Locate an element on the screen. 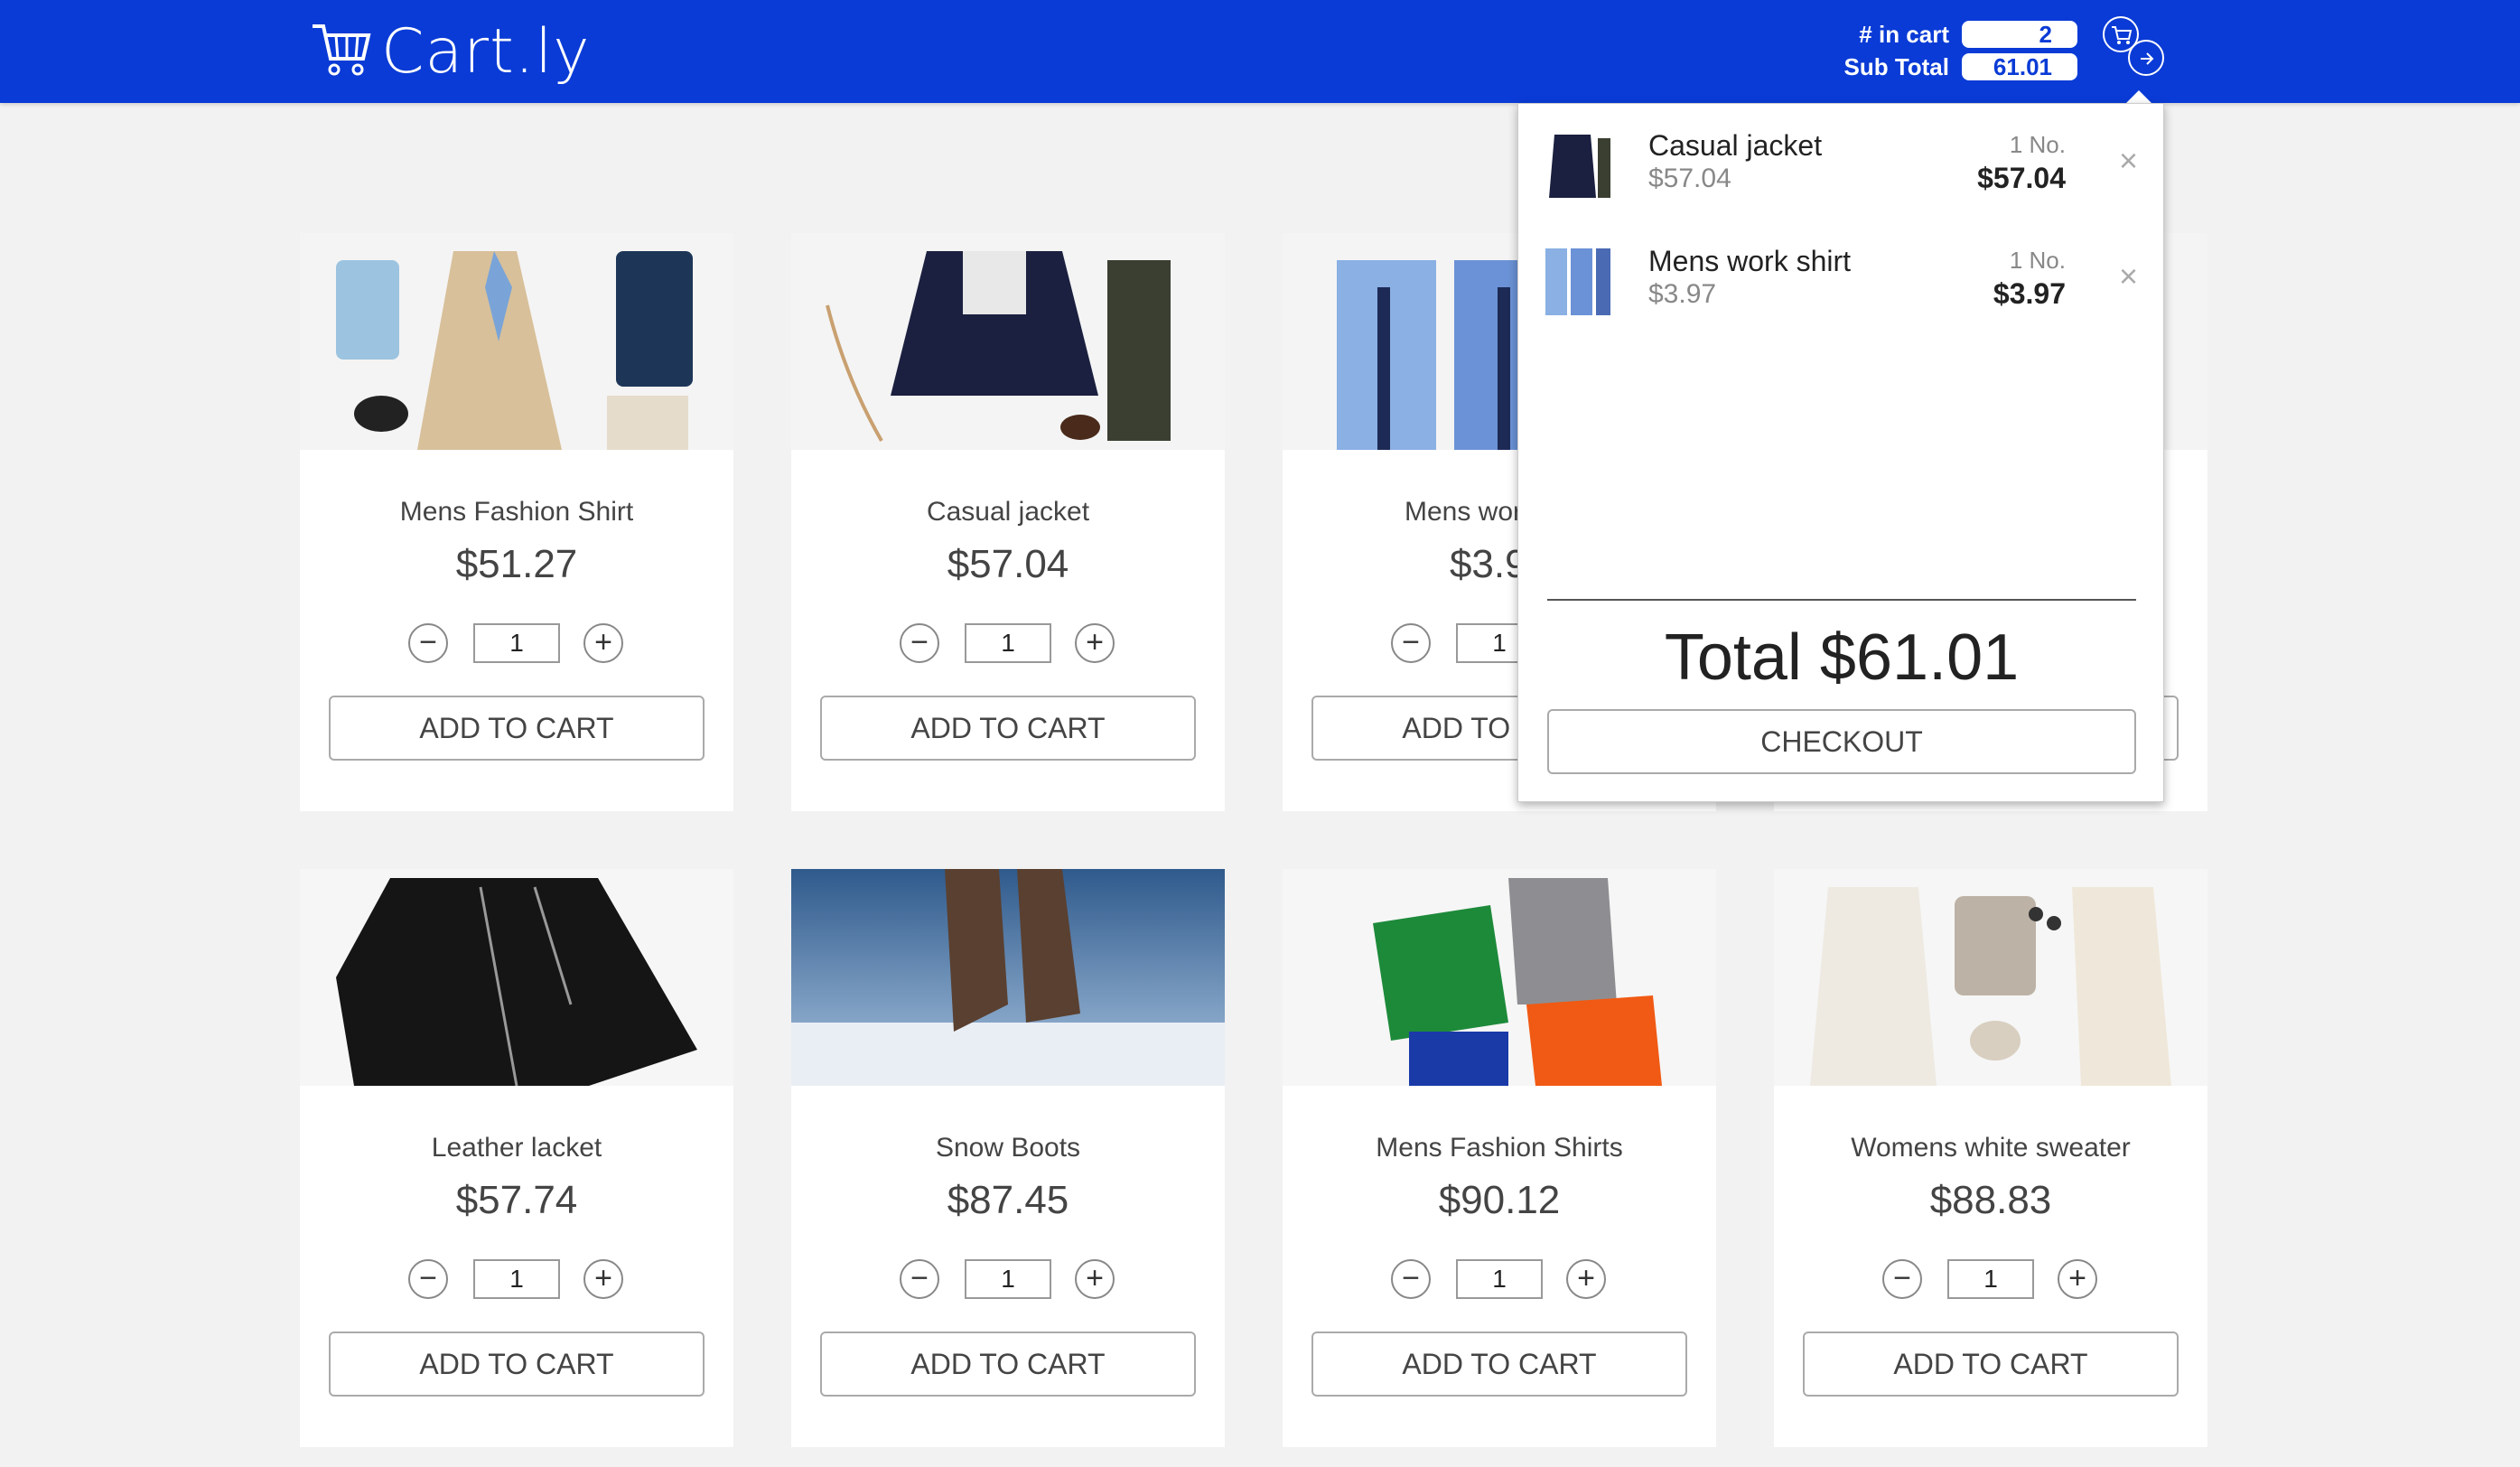 This screenshot has height=1467, width=2520. cart-item-name: Casual jacket is located at coordinates (1735, 145).